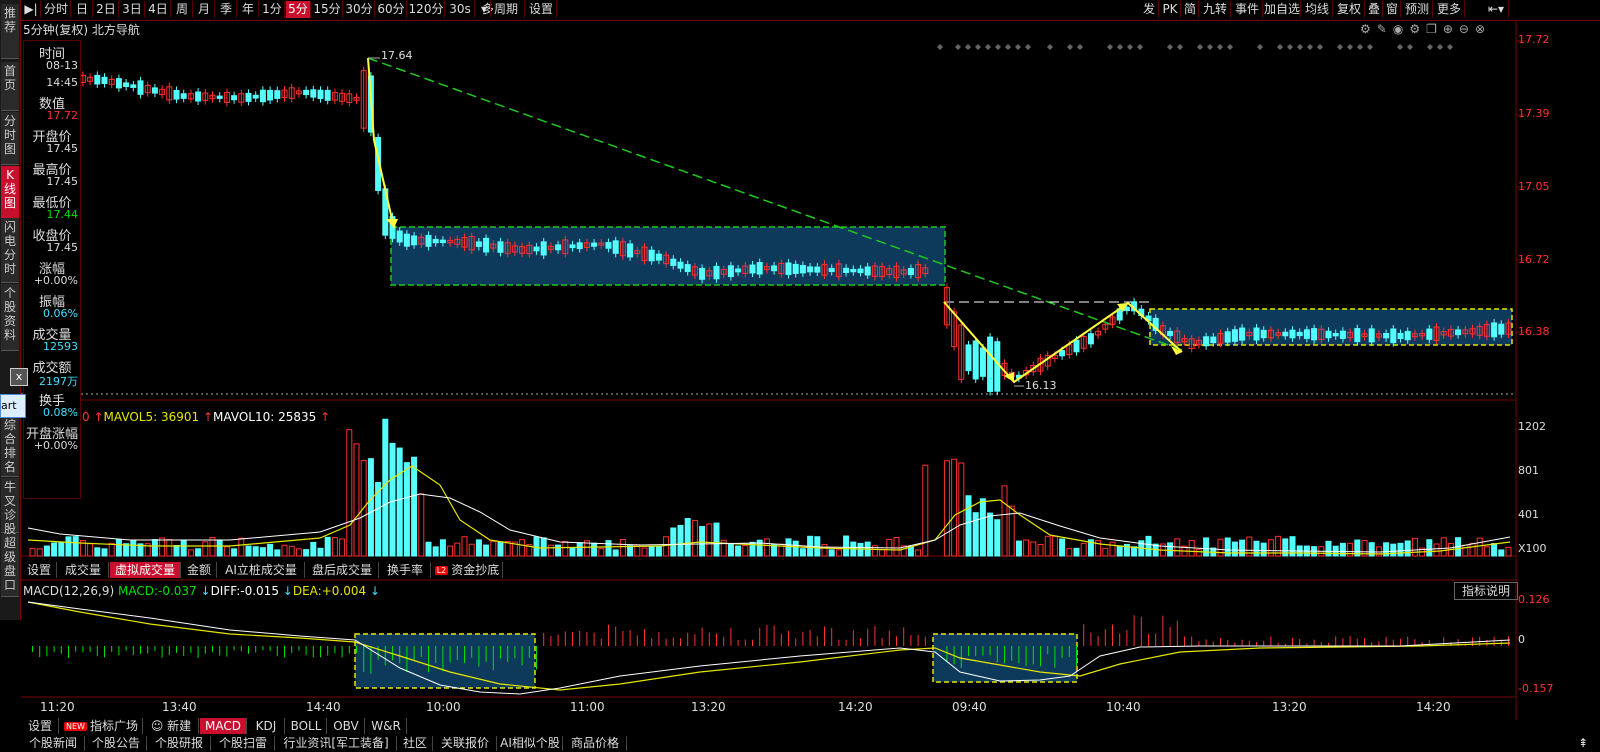 The width and height of the screenshot is (1600, 752). Describe the element at coordinates (171, 726) in the screenshot. I see `indicator-tab: ☺ 新建` at that location.